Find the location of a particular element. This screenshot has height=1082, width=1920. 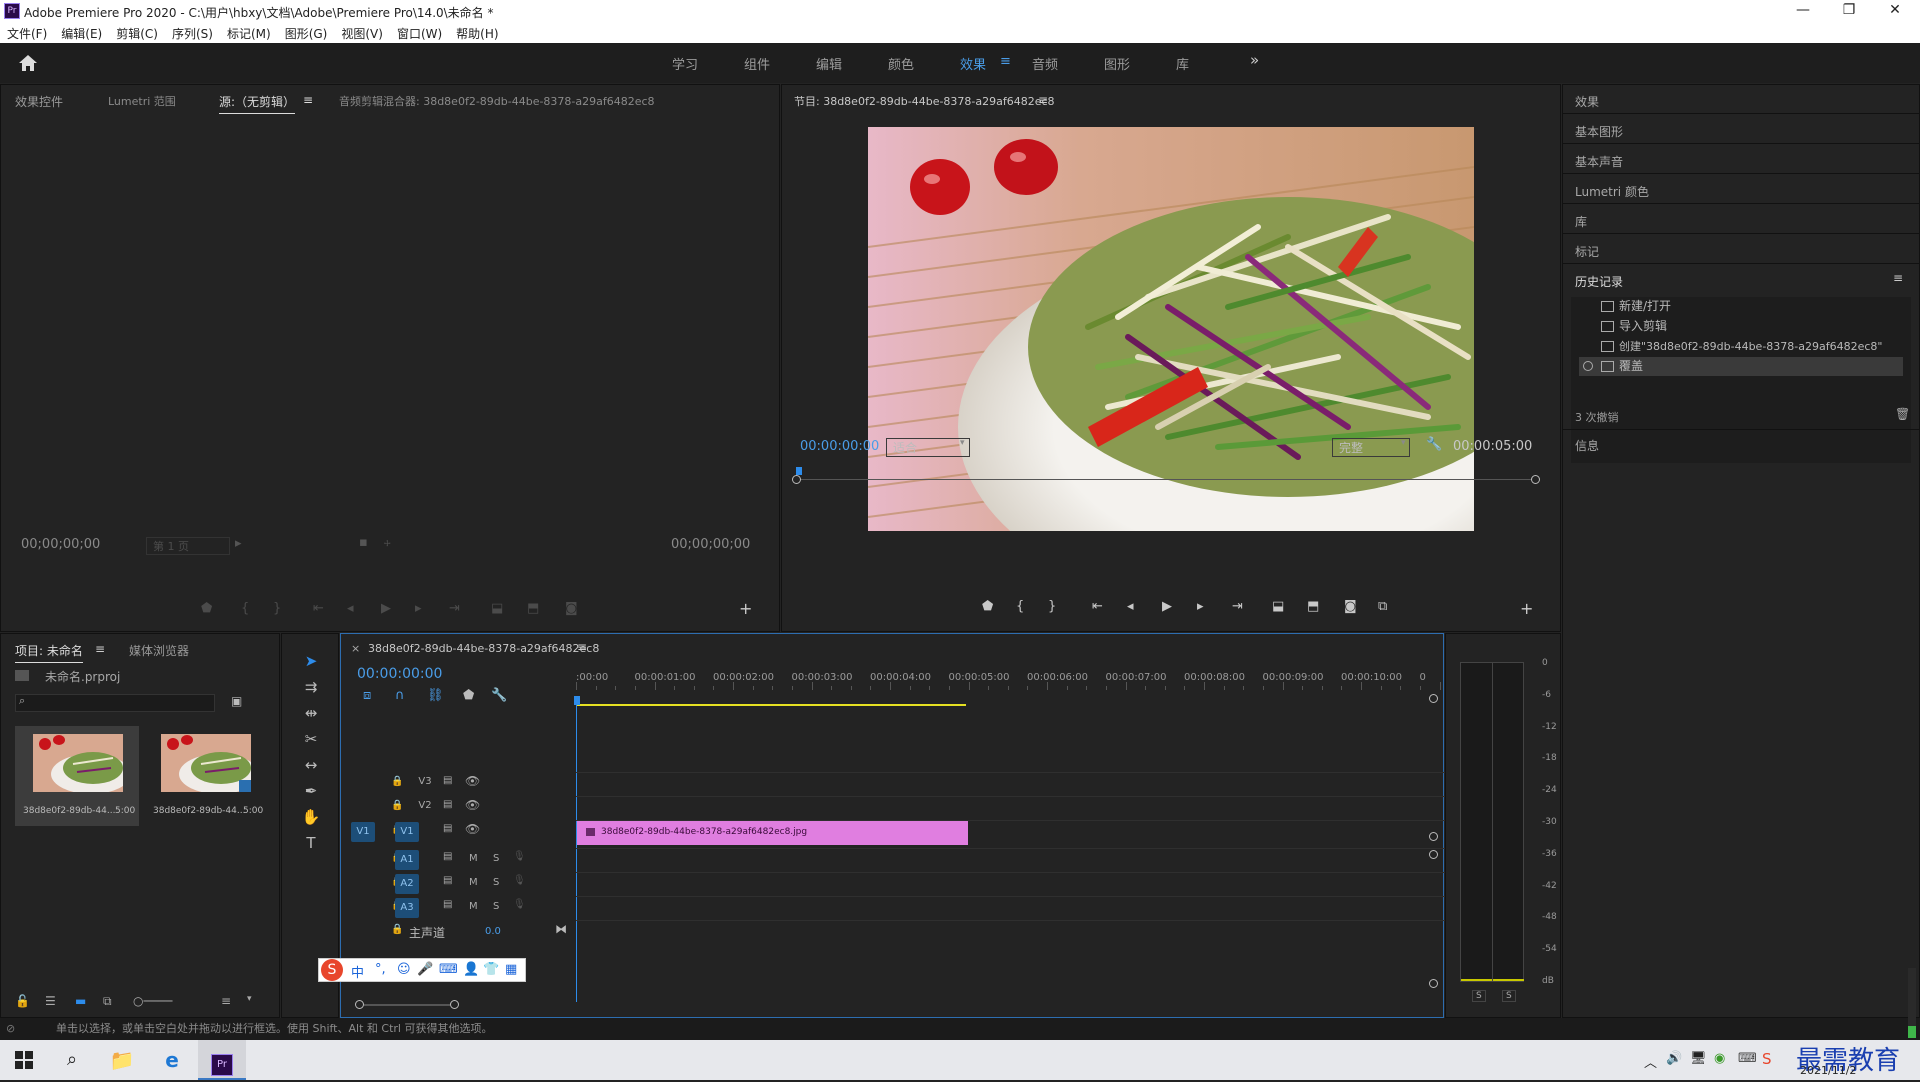

icon-view-icon: ▬ is located at coordinates (80, 1001).